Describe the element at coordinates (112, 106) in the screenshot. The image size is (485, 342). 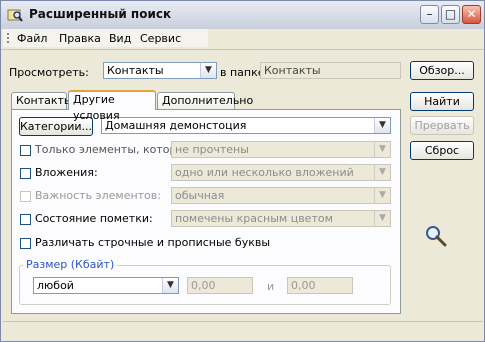
I see `tab-more-choices: Другие условия` at that location.